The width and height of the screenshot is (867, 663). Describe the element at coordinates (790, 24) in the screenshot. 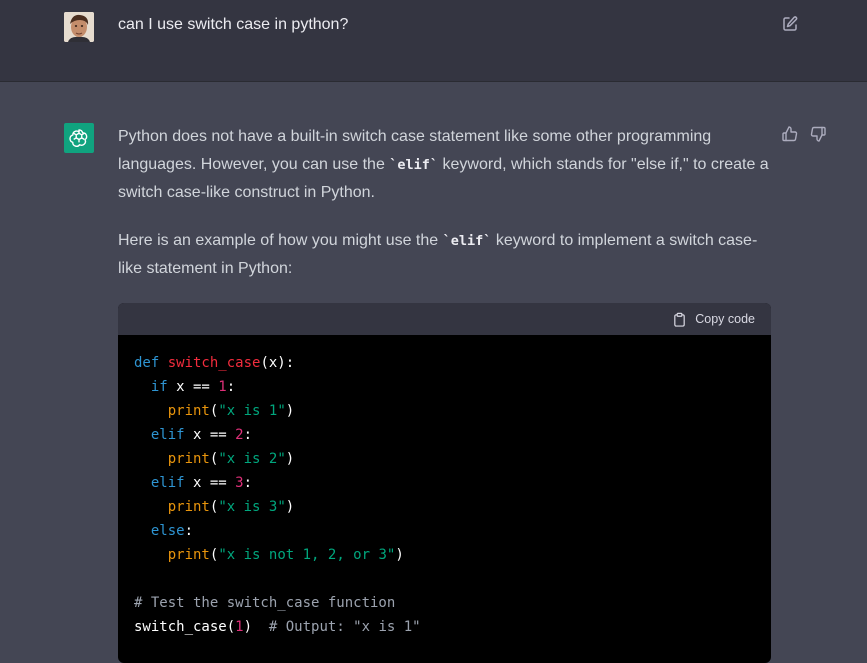

I see `edit-icon` at that location.